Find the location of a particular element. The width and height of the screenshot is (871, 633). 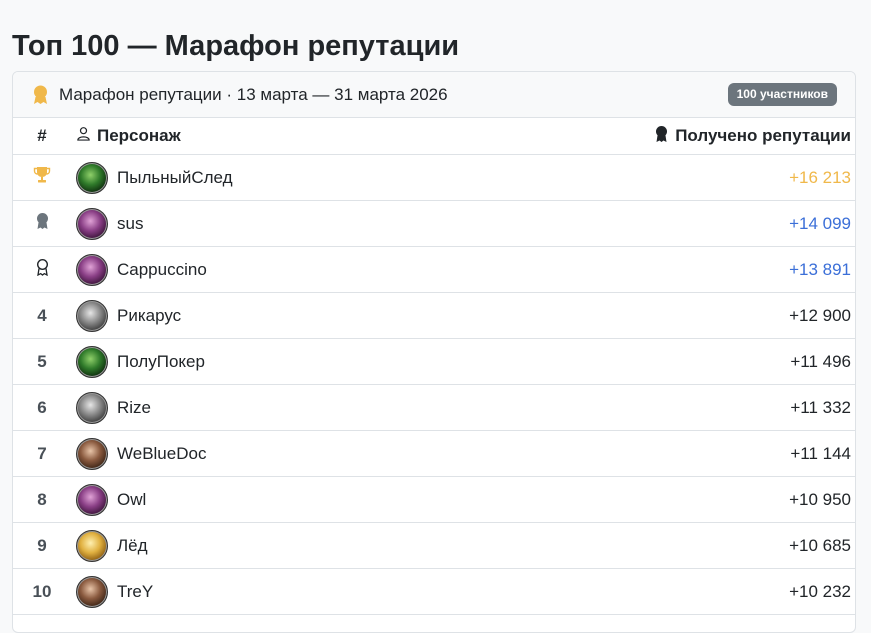

table-row: 9 Лёд +10 685 is located at coordinates (434, 545).